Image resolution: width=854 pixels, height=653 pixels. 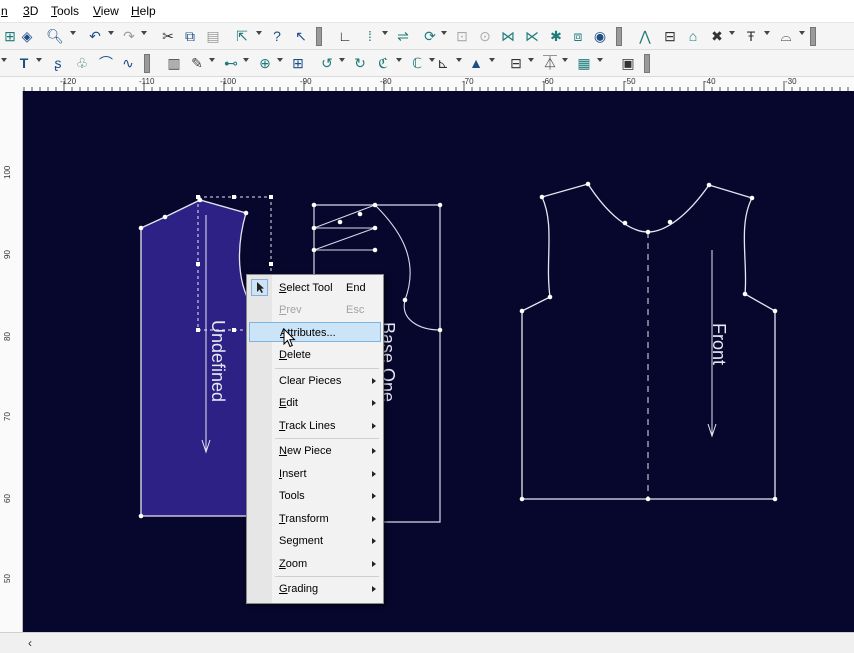 I want to click on brush-icon: ♧, so click(x=82, y=63).